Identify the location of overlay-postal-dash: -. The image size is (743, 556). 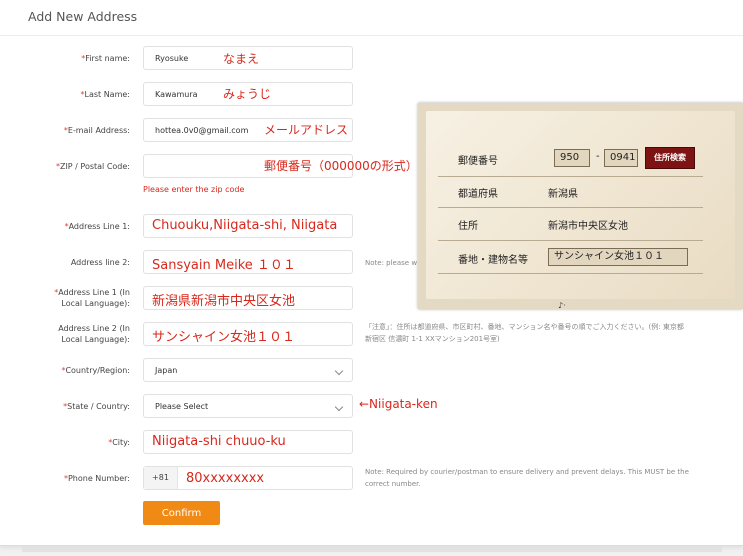
(598, 156).